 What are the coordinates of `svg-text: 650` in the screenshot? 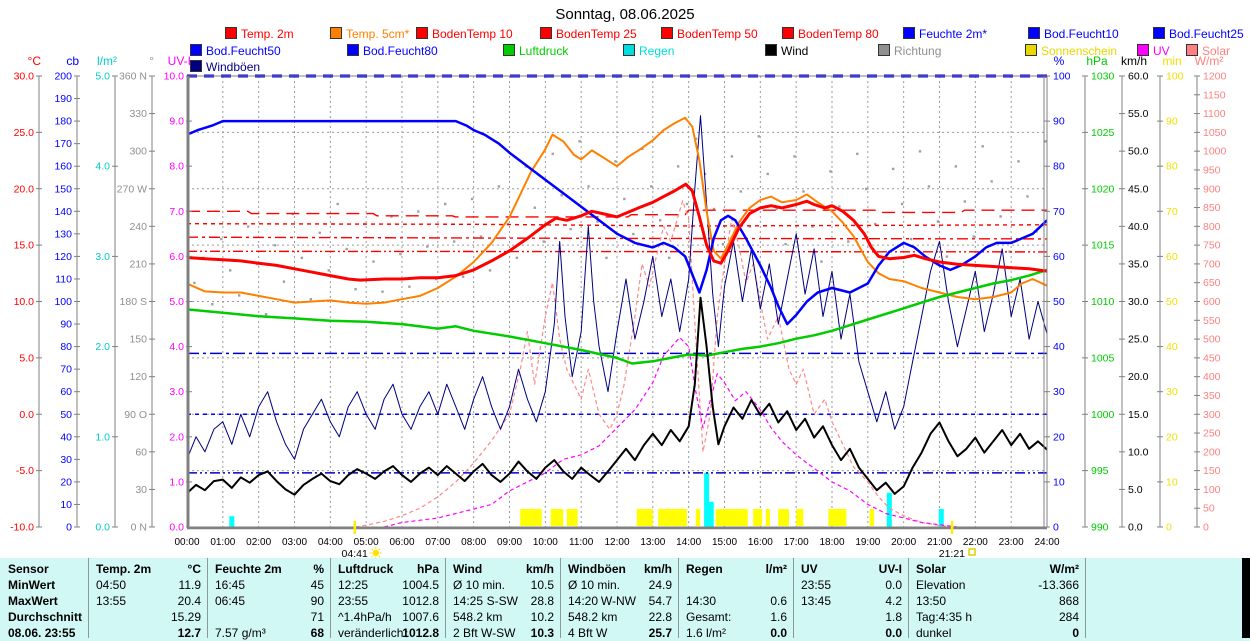 It's located at (1212, 283).